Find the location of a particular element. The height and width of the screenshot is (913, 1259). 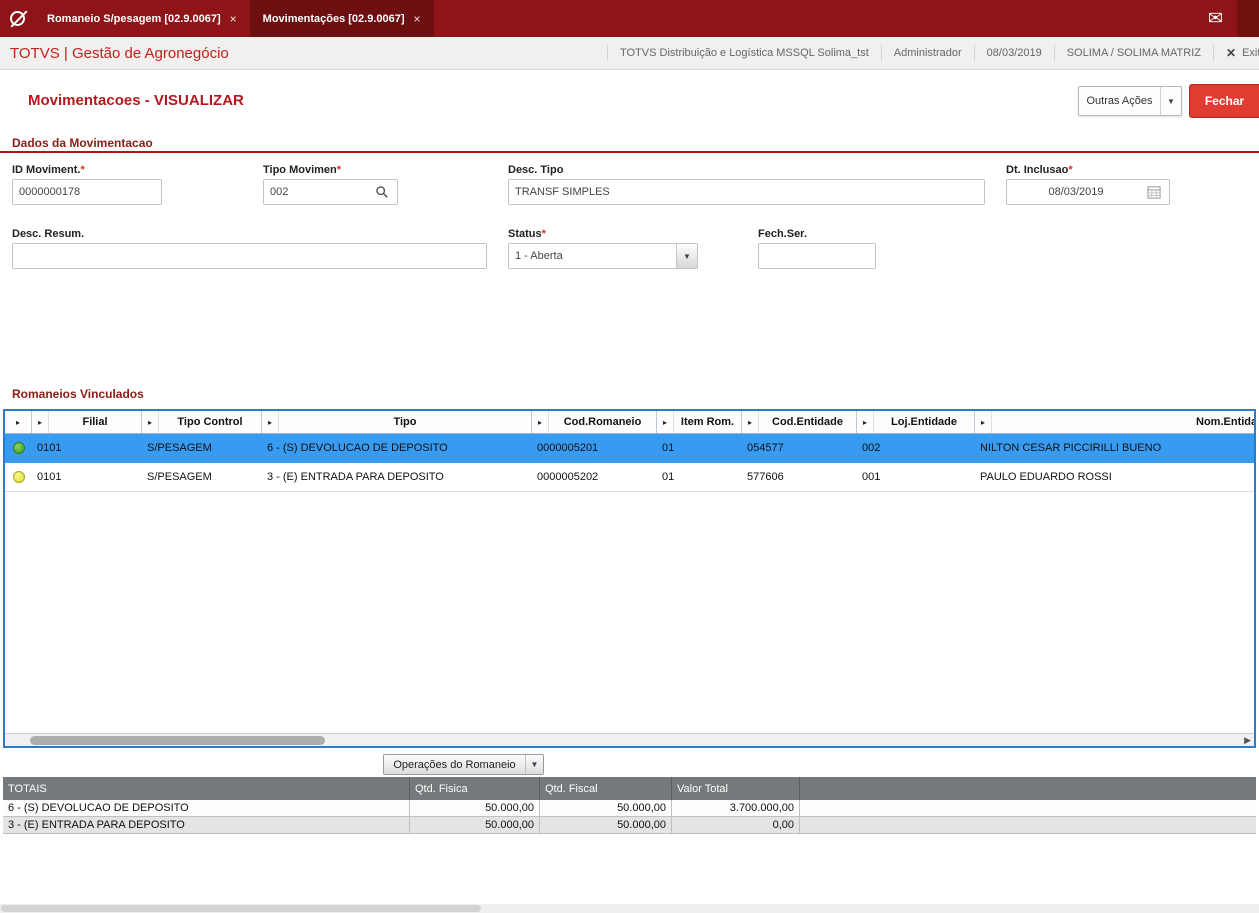

id-moviment-field: 0000000178 is located at coordinates (87, 192).